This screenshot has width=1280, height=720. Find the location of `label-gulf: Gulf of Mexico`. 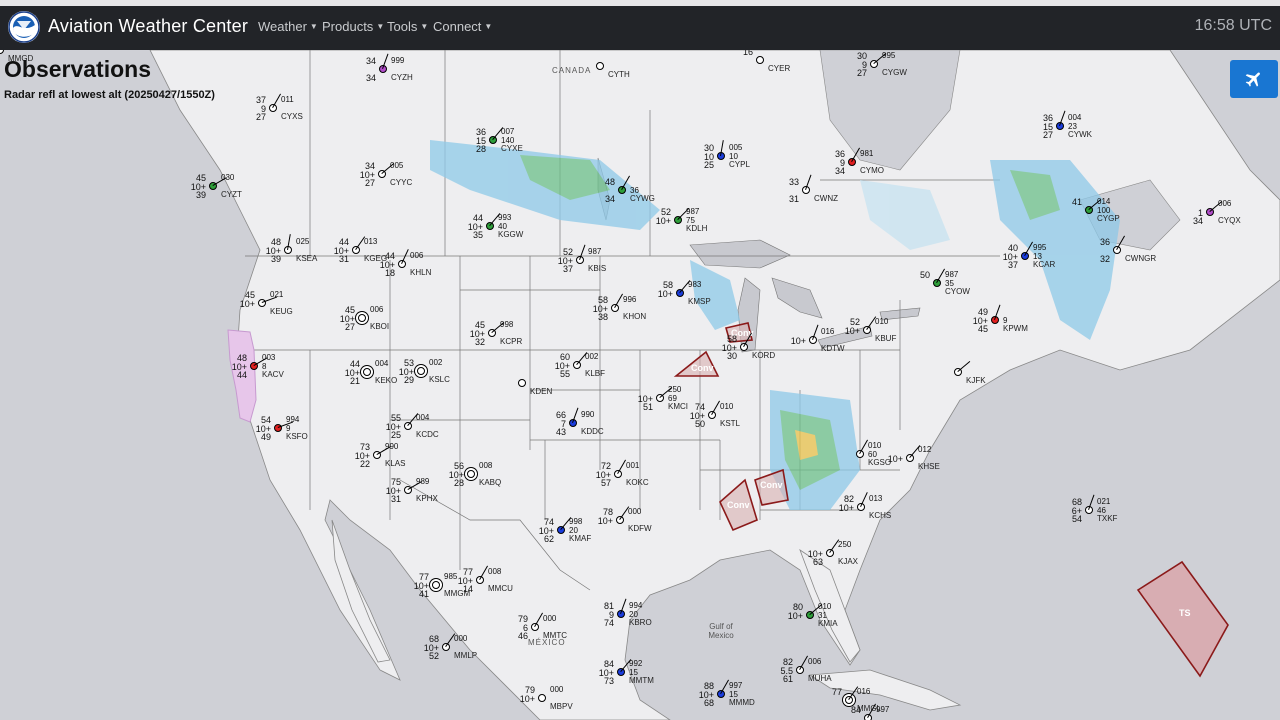

label-gulf: Gulf of Mexico is located at coordinates (721, 631).